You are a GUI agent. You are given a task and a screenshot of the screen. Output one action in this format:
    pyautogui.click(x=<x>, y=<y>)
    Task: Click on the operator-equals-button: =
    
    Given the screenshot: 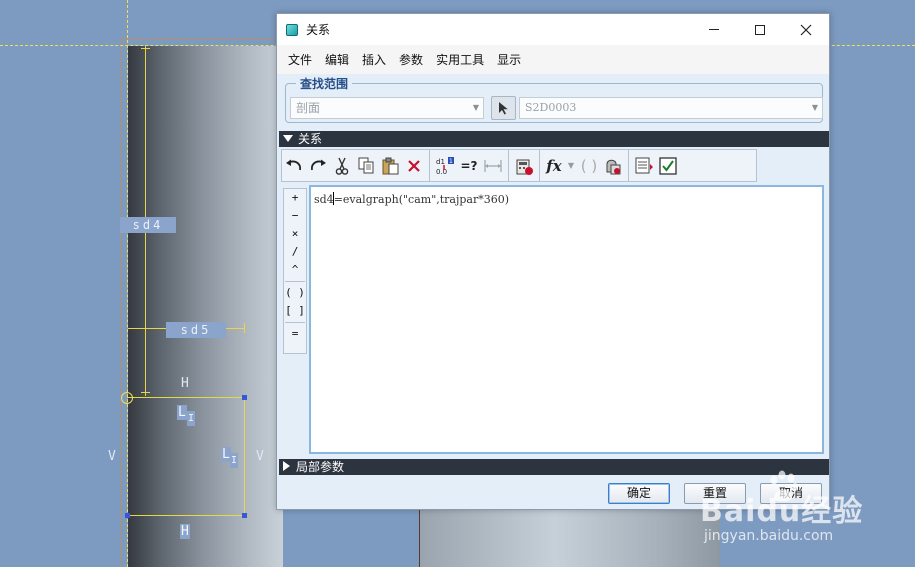 What is the action you would take?
    pyautogui.click(x=295, y=334)
    